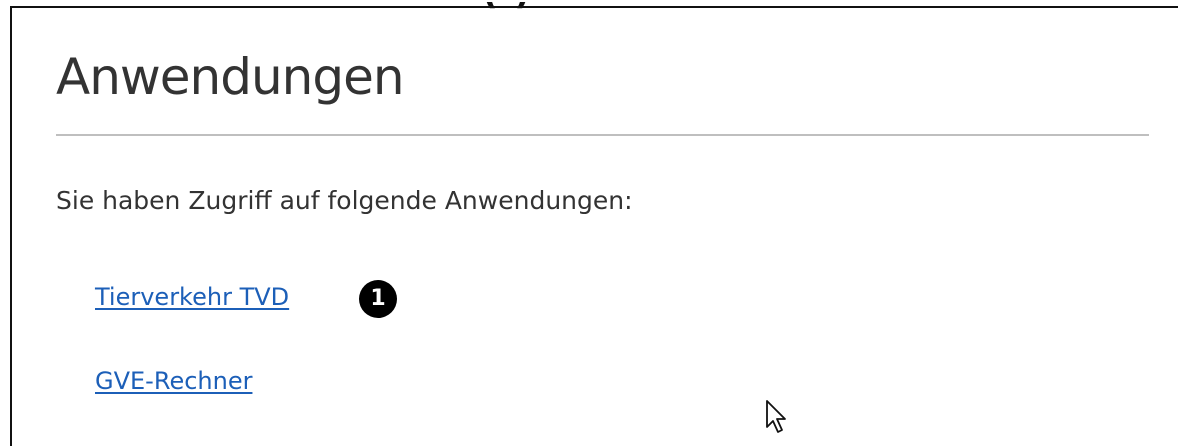 This screenshot has width=1178, height=446. Describe the element at coordinates (230, 77) in the screenshot. I see `page-title: Anwendungen` at that location.